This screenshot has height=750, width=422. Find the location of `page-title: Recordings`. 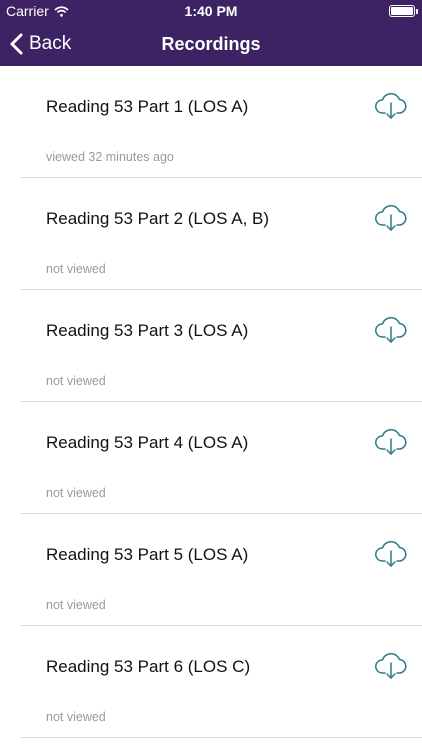

page-title: Recordings is located at coordinates (211, 44).